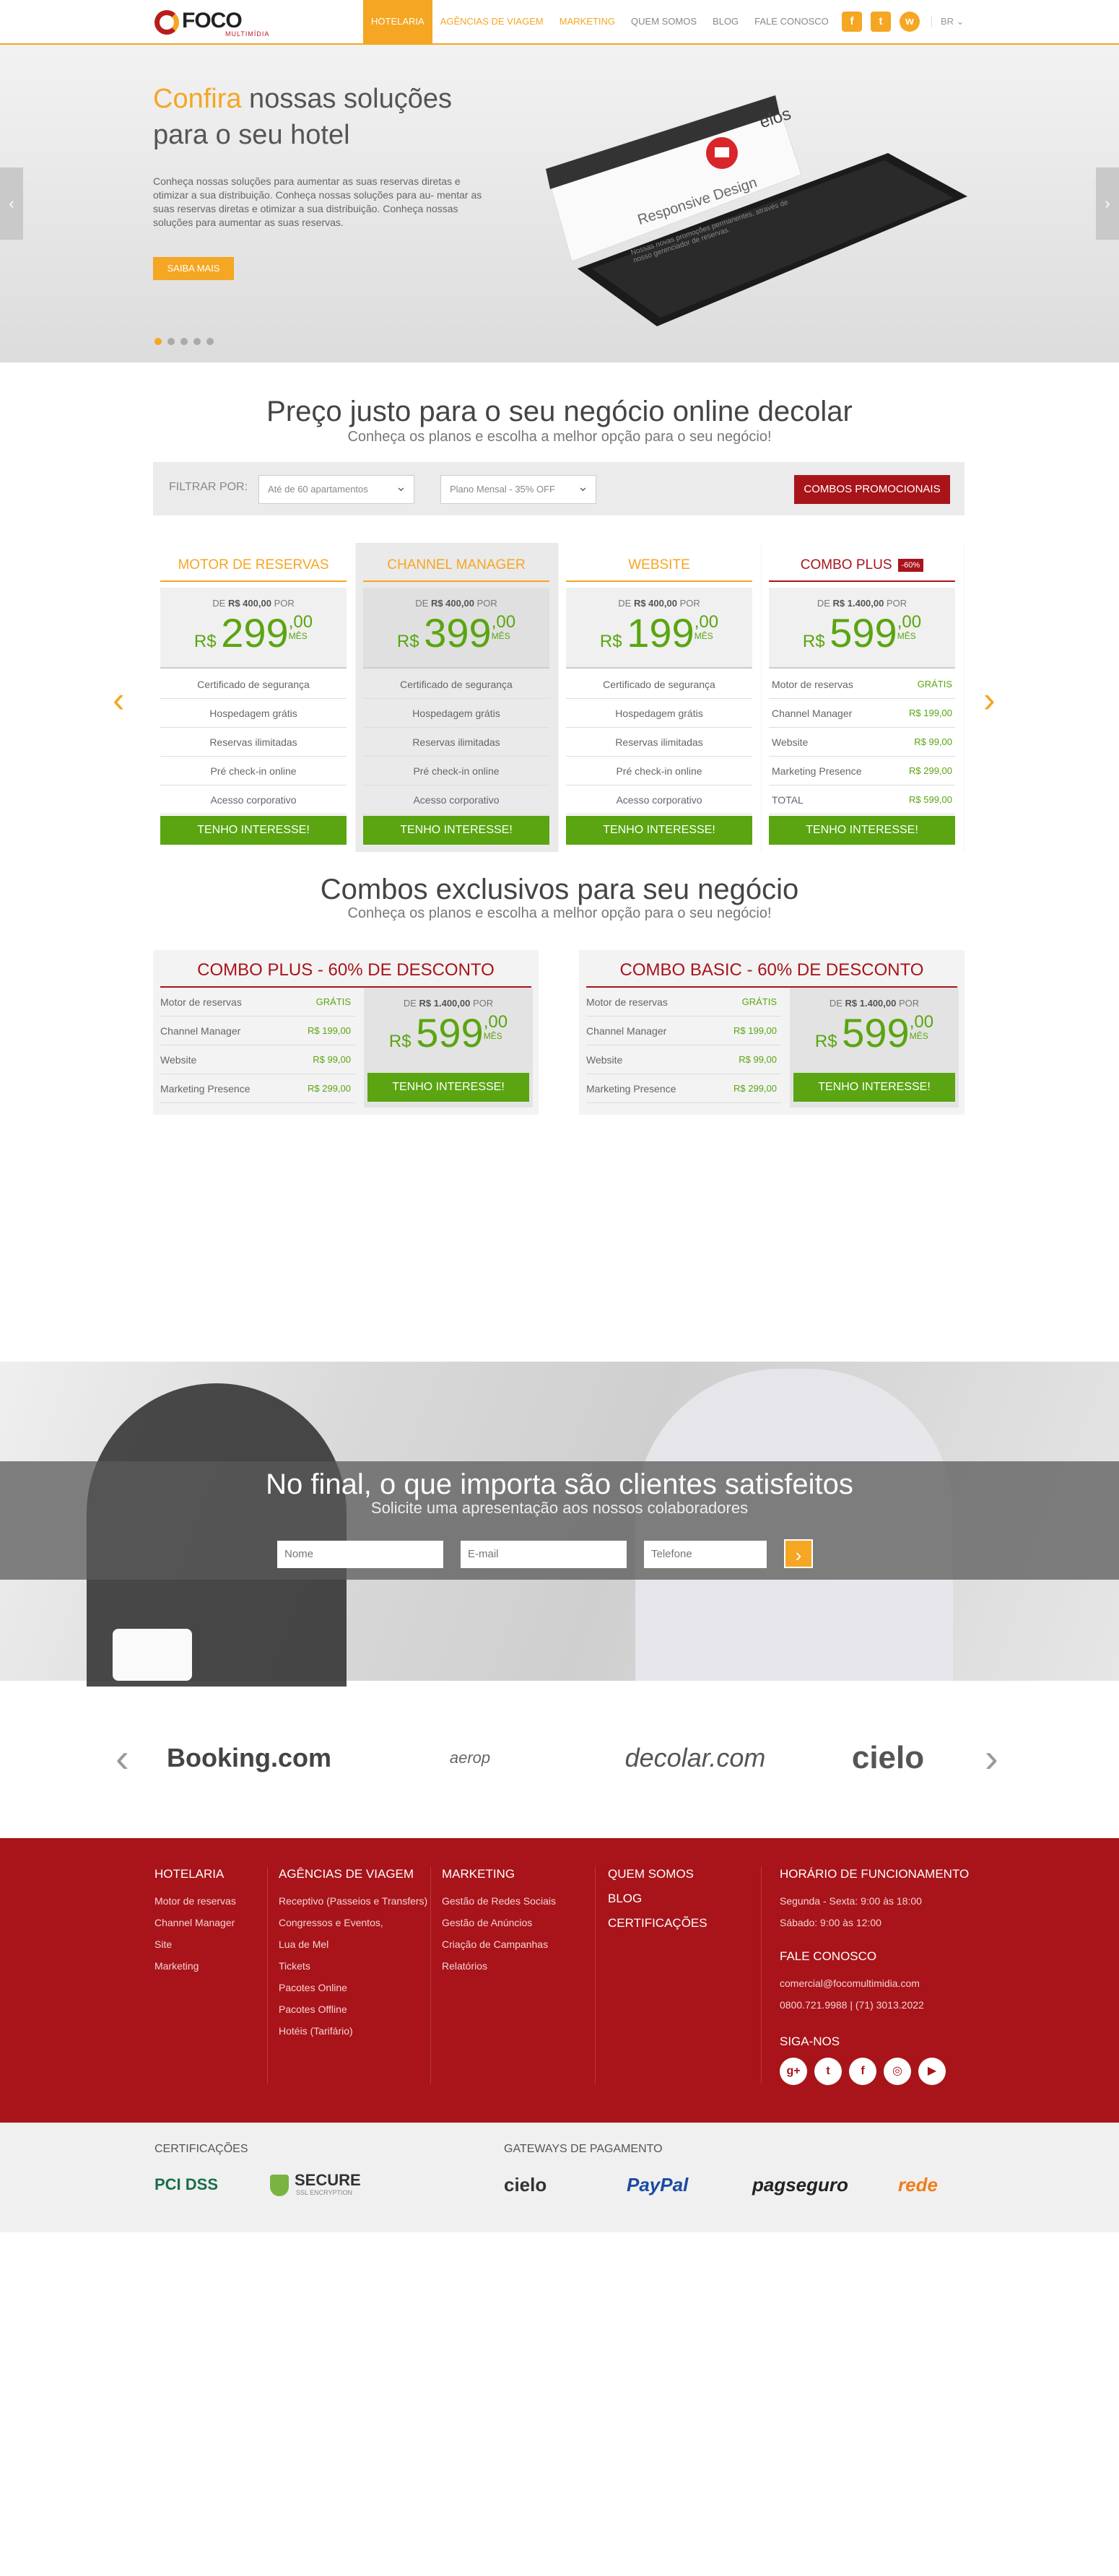  Describe the element at coordinates (658, 1923) in the screenshot. I see `footer-link-certificacoes: CERTIFICAÇÕES` at that location.